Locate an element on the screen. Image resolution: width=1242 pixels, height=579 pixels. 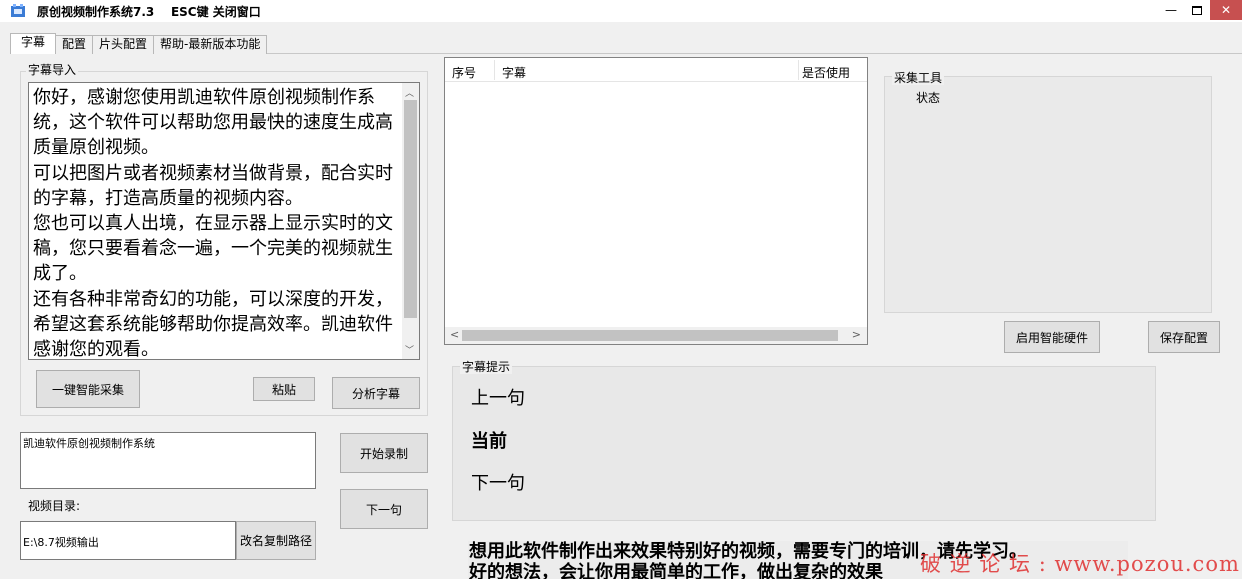
list-horizontal-scrollbar: < > is located at coordinates (656, 335).